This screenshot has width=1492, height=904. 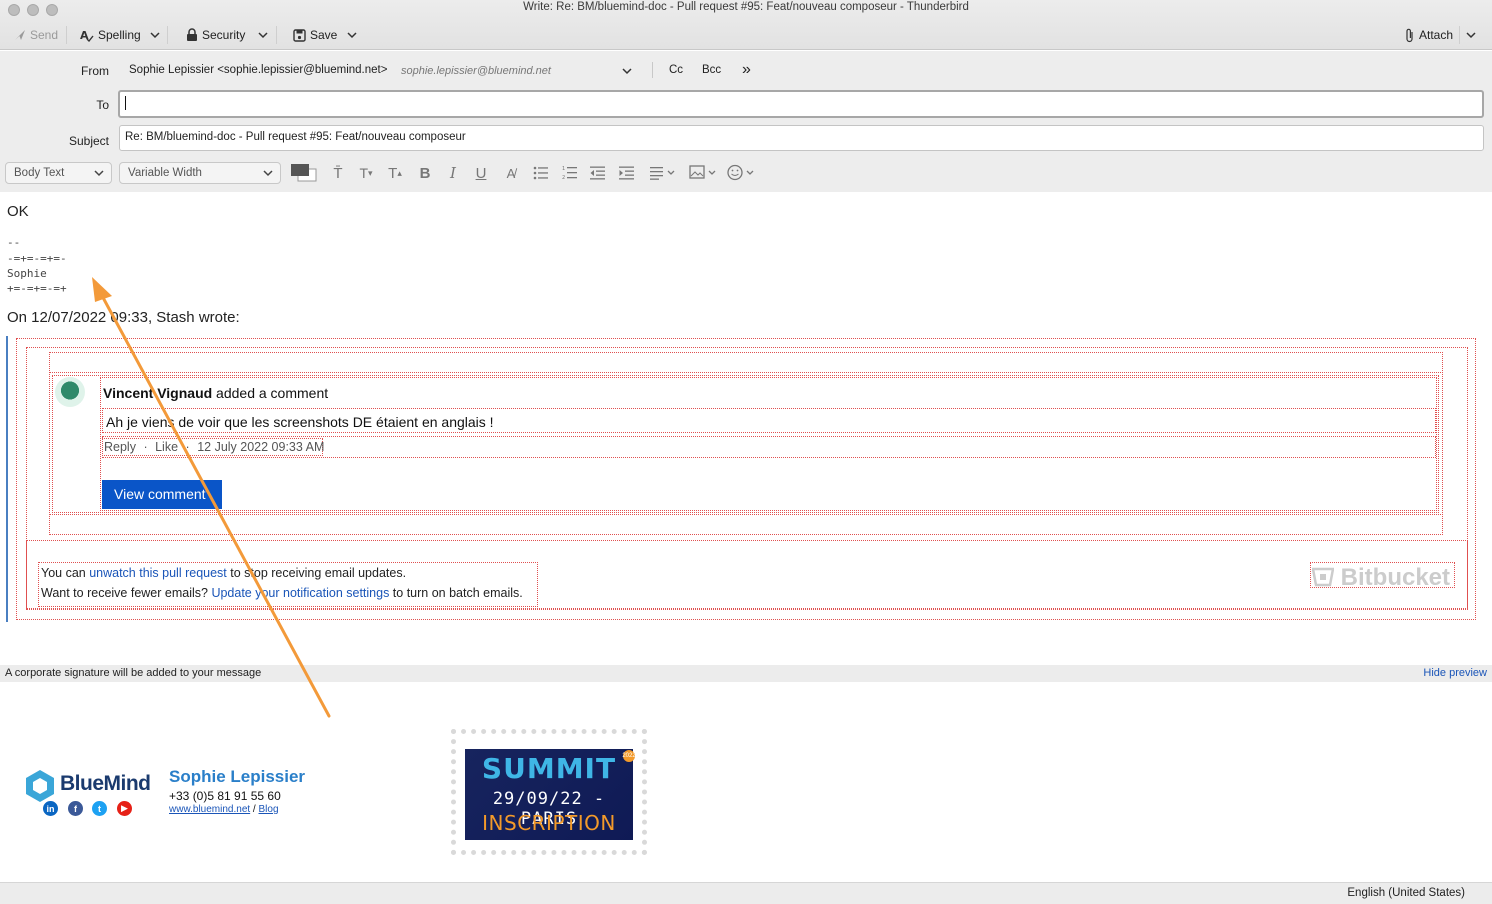 I want to click on comment-author: Vincent Vignaud, so click(x=158, y=393).